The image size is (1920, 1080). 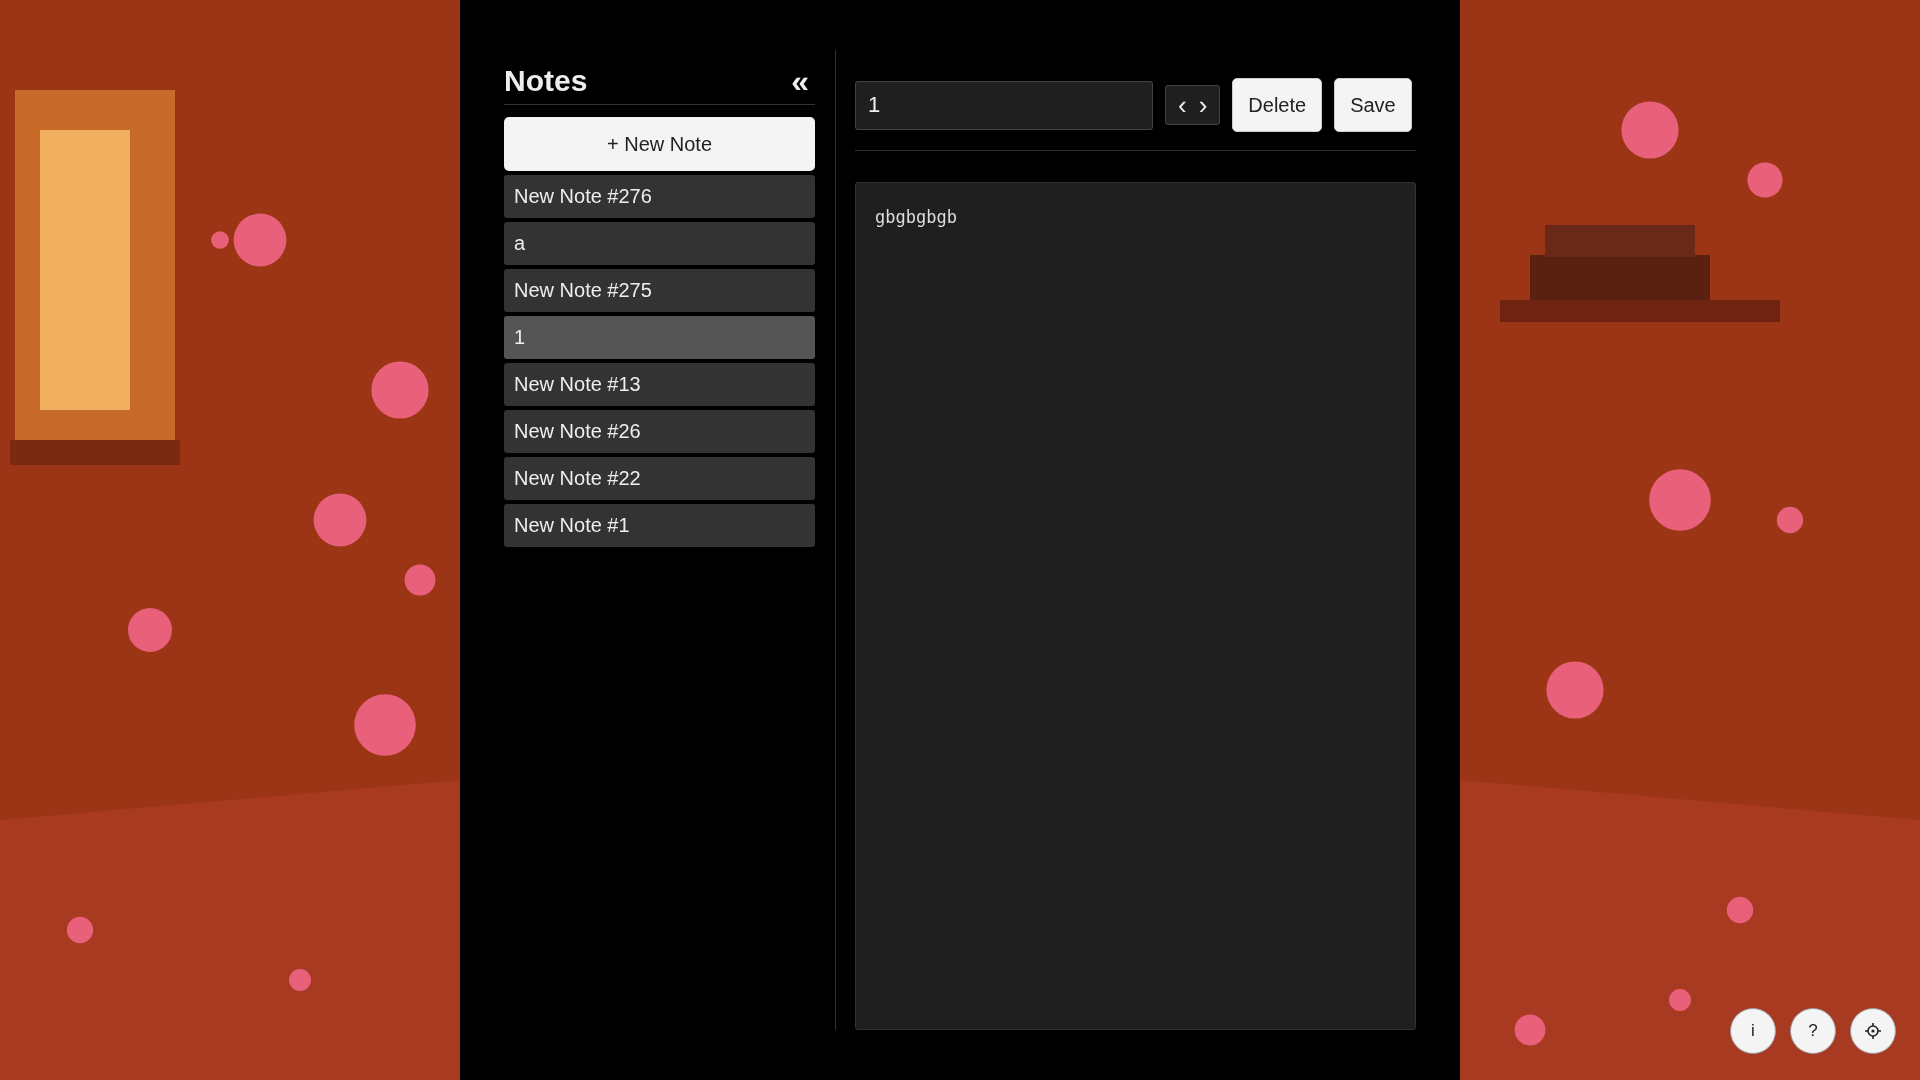 What do you see at coordinates (916, 217) in the screenshot?
I see `note-text: gbgbgbgb` at bounding box center [916, 217].